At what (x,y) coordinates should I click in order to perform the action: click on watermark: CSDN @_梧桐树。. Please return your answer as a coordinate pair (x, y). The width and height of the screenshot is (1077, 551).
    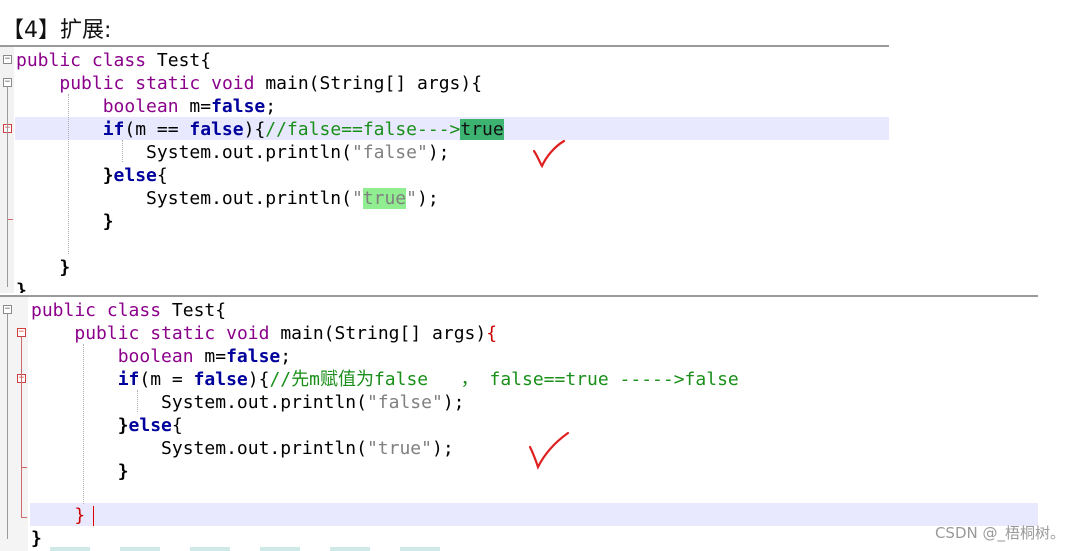
    Looking at the image, I should click on (999, 533).